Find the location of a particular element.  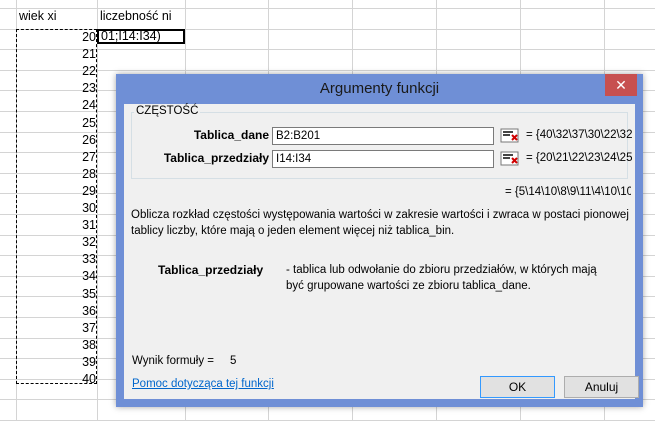

arg-help-name: Tablica_przedziały is located at coordinates (211, 270).